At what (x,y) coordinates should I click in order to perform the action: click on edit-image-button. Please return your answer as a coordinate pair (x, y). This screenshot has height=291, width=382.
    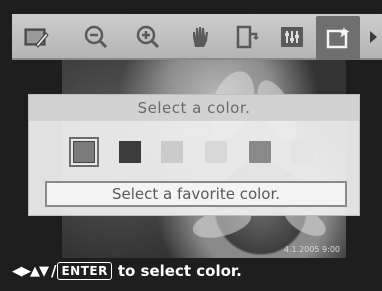
    Looking at the image, I should click on (36, 37).